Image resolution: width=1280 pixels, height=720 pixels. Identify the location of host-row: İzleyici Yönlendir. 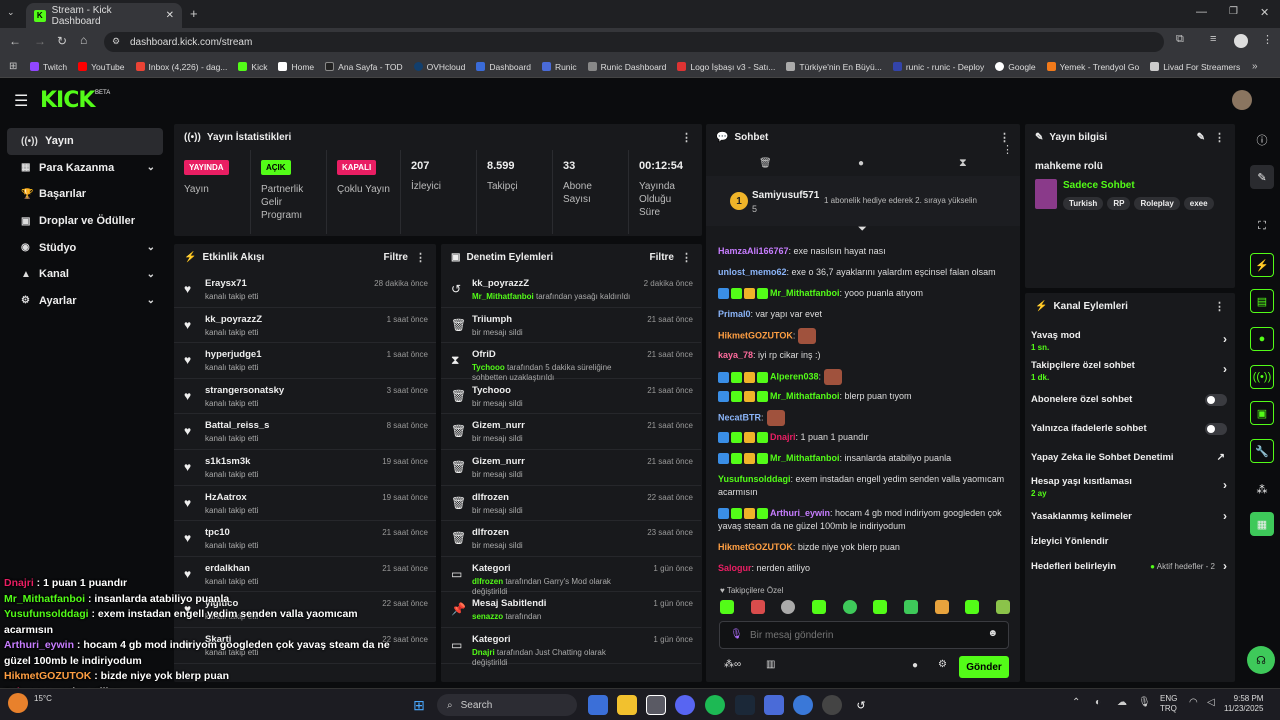
(1131, 541).